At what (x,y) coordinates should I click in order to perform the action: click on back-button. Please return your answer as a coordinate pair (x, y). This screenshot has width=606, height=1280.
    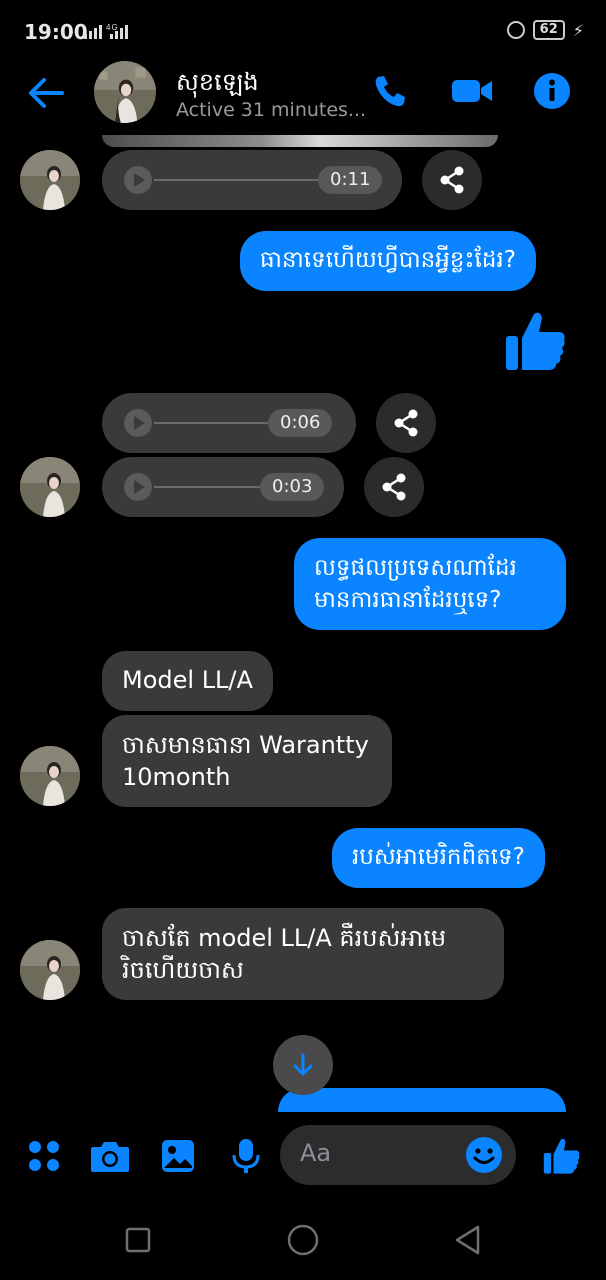
    Looking at the image, I should click on (46, 93).